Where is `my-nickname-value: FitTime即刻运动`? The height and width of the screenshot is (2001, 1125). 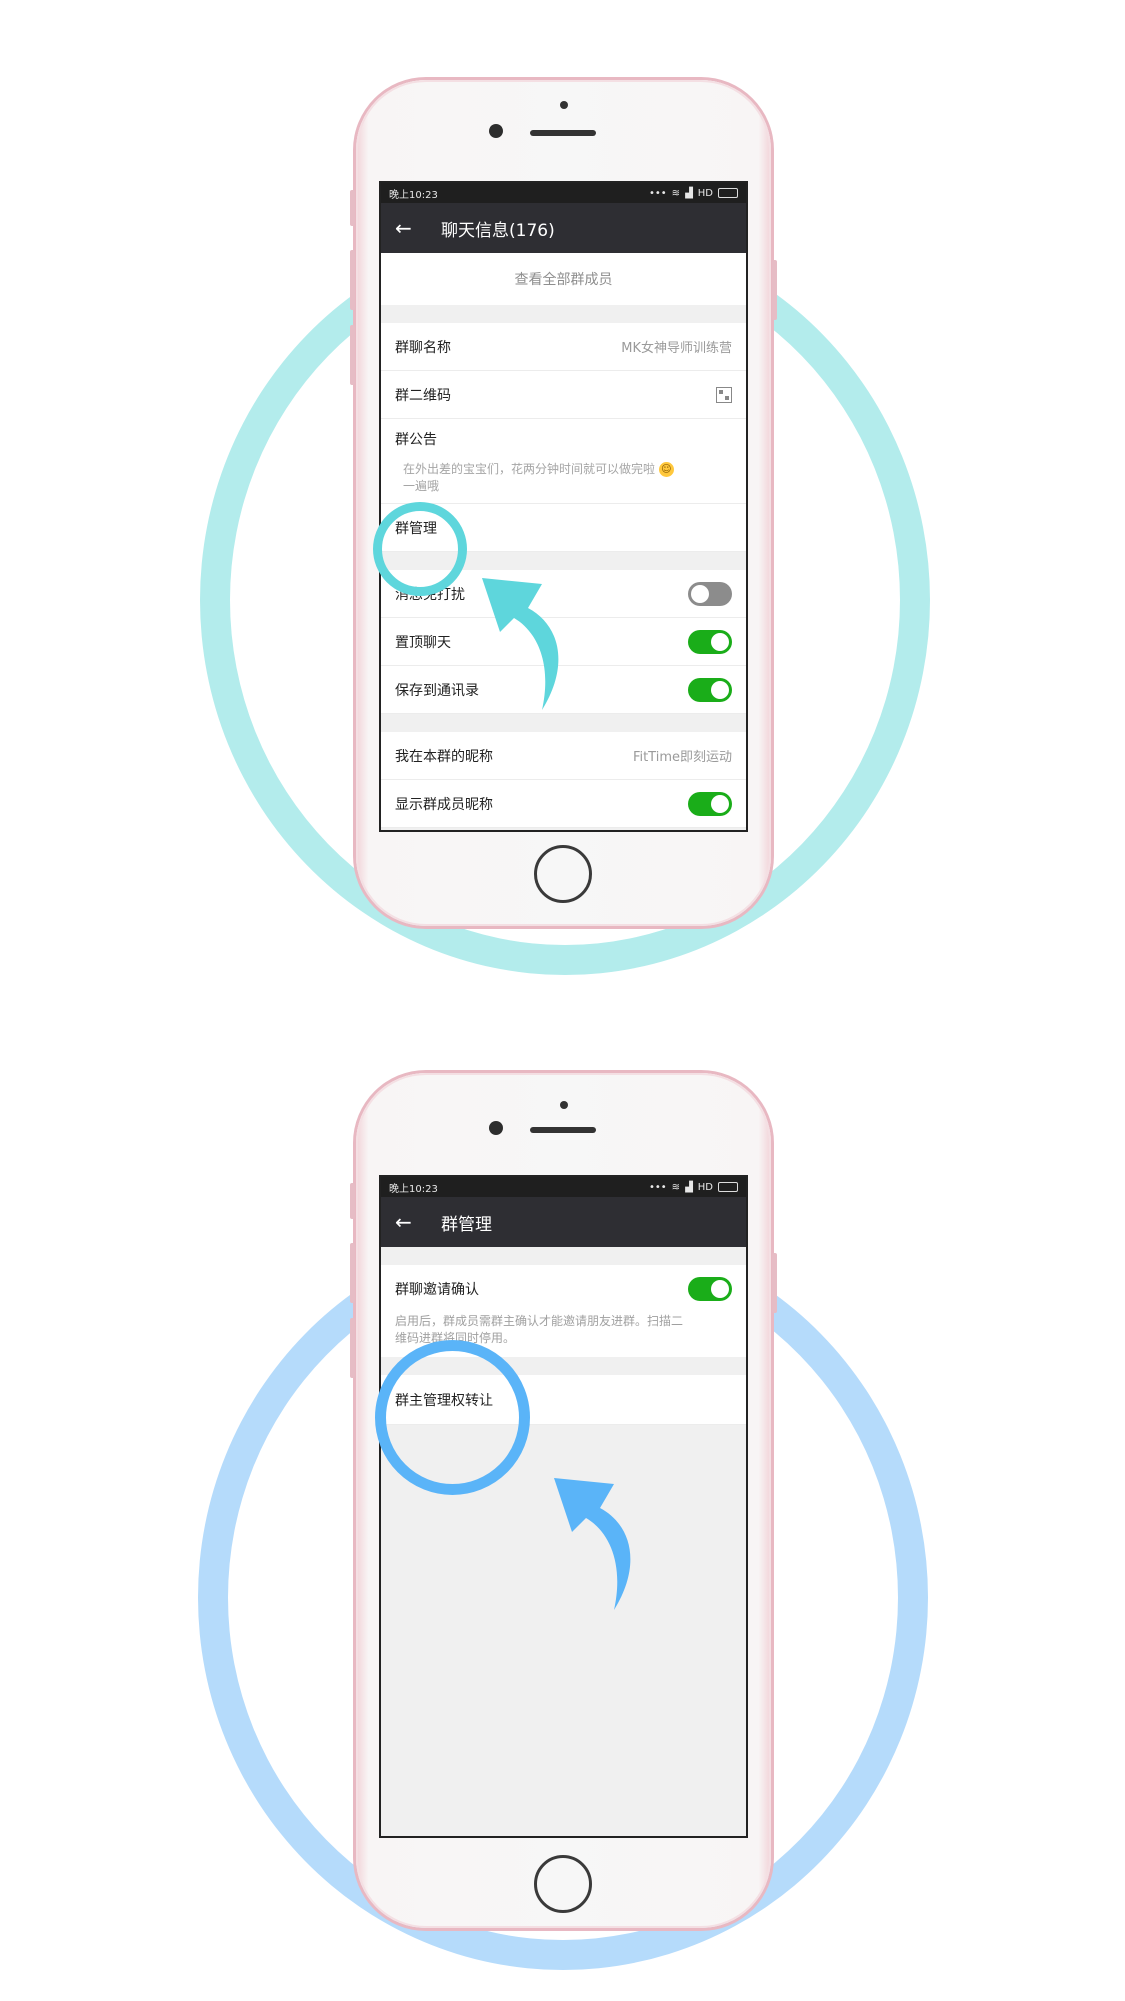 my-nickname-value: FitTime即刻运动 is located at coordinates (682, 757).